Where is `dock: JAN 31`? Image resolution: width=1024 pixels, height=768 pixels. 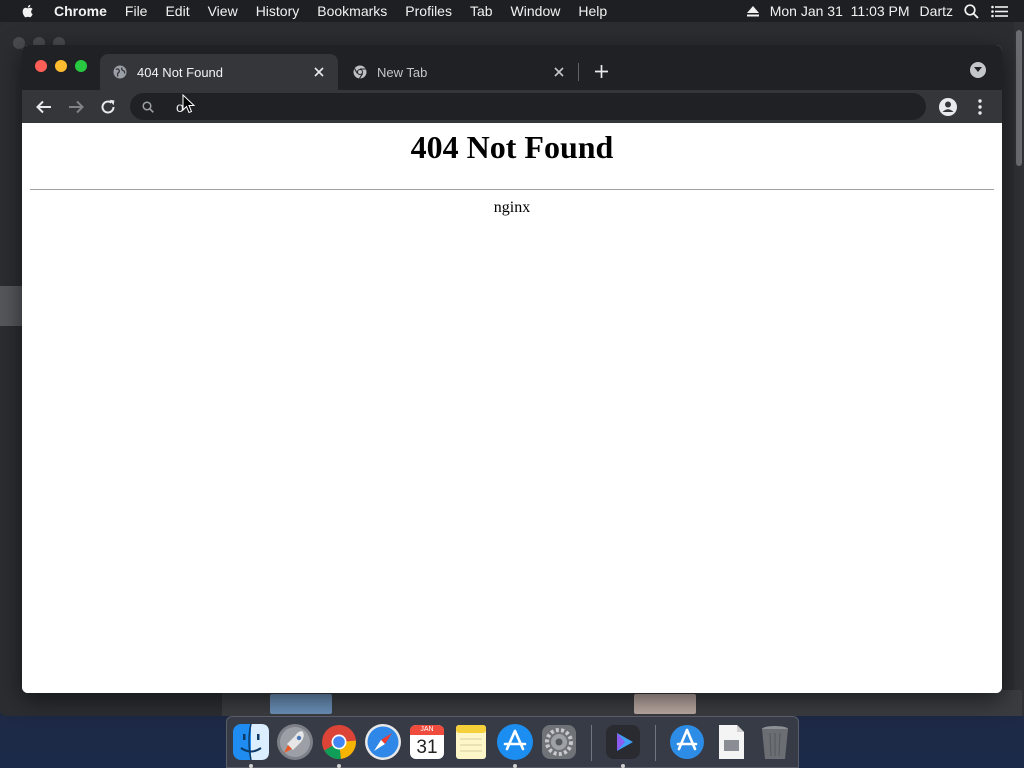
dock: JAN 31 is located at coordinates (512, 742).